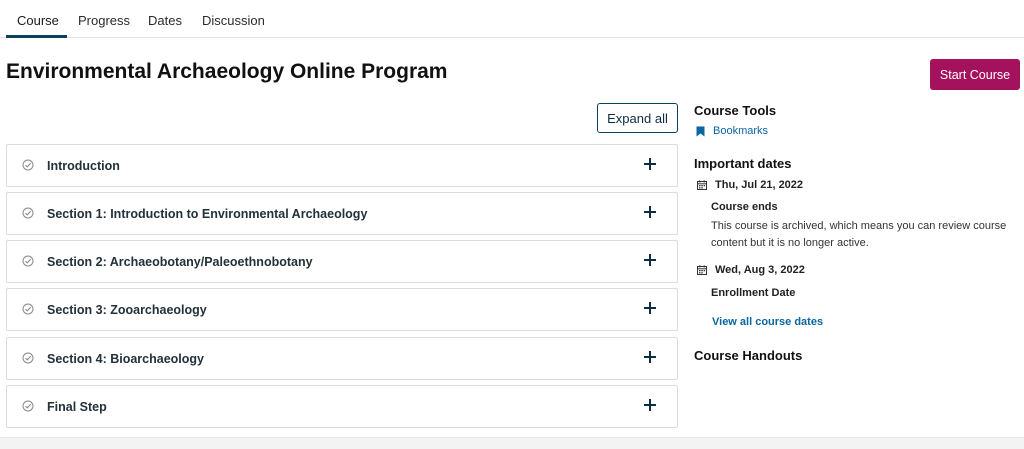  Describe the element at coordinates (342, 309) in the screenshot. I see `section-3: Section 3: Zooarchaeology` at that location.